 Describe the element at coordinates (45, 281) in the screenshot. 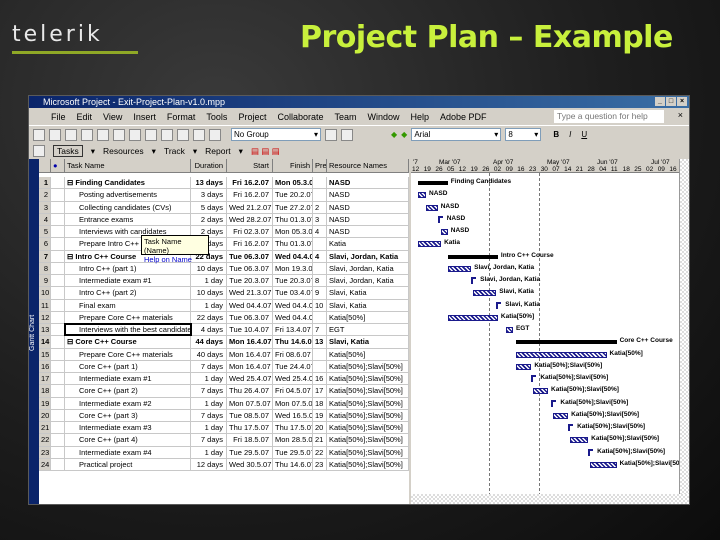

I see `row-number: 9` at that location.